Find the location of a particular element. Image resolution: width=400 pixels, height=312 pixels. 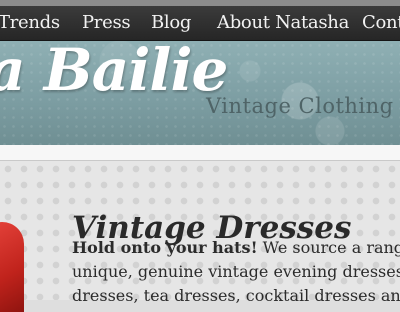

nav-link-contact: Cont is located at coordinates (381, 23).